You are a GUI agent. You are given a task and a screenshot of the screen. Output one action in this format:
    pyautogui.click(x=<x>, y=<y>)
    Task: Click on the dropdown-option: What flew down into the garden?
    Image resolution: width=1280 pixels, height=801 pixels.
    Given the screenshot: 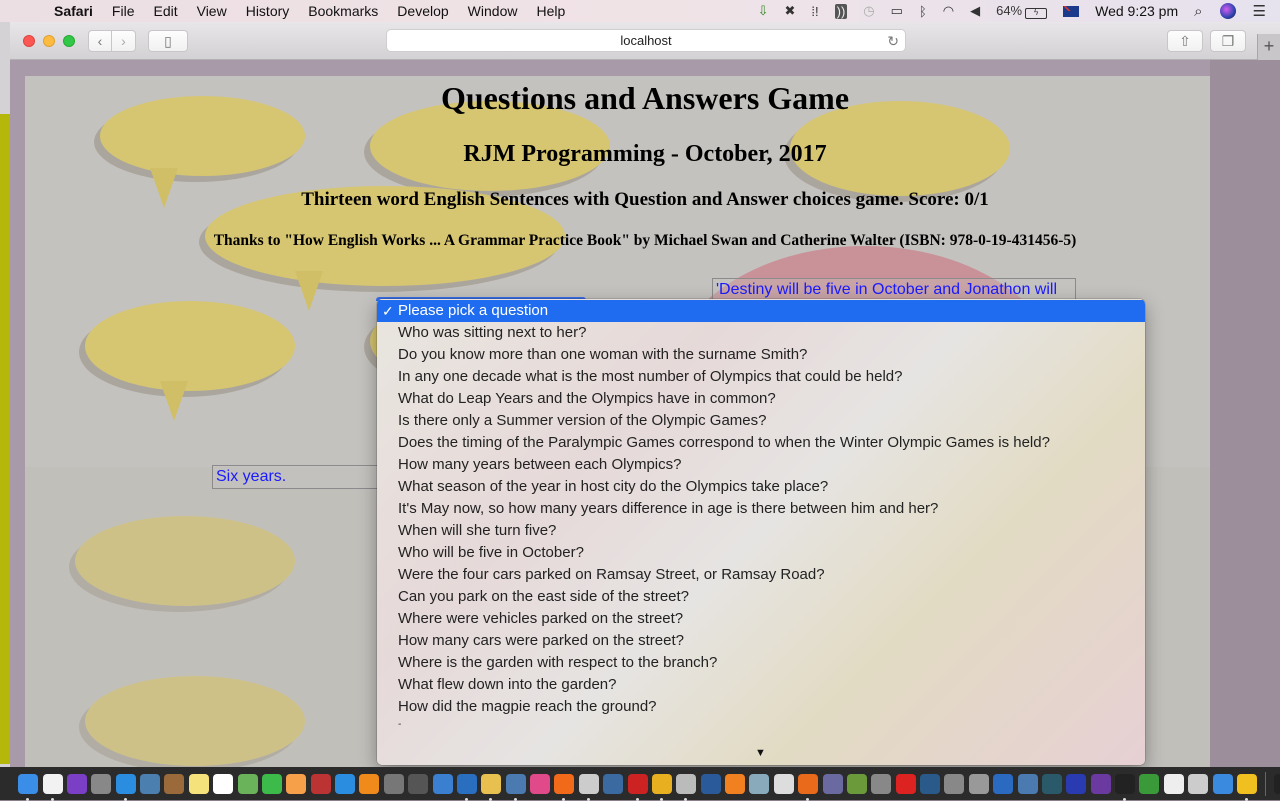 What is the action you would take?
    pyautogui.click(x=761, y=685)
    